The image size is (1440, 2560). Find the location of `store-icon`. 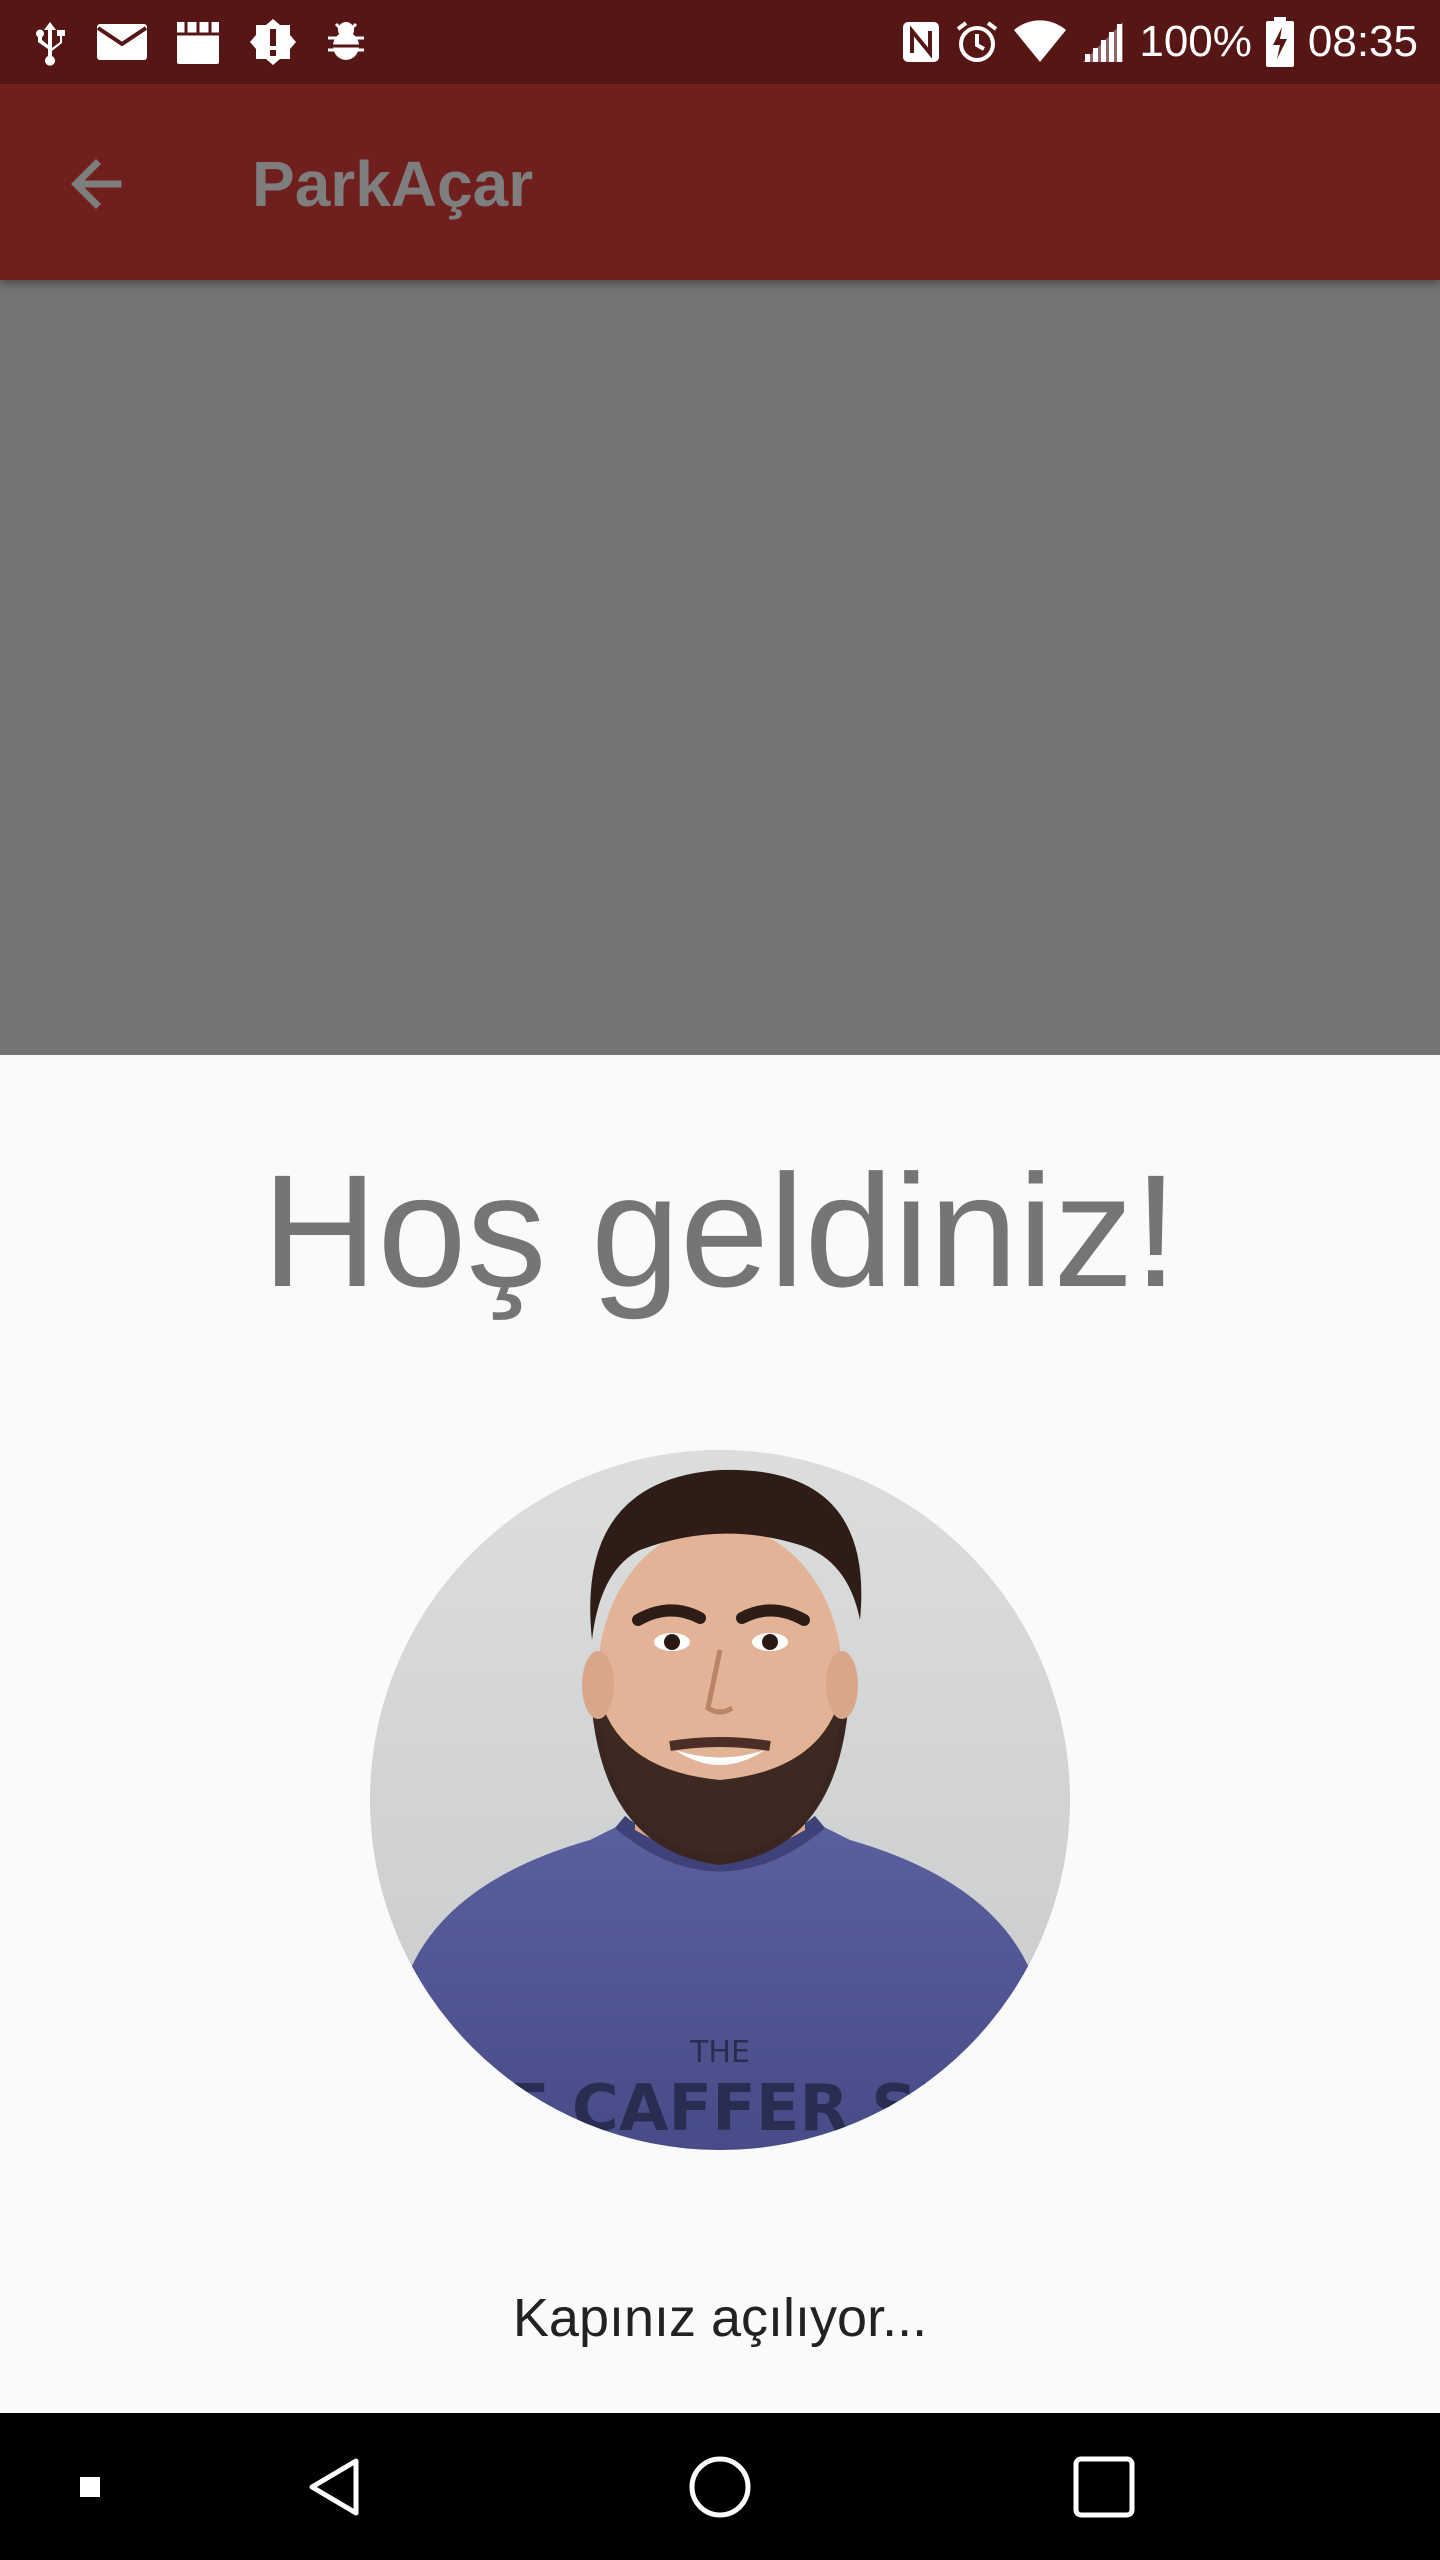

store-icon is located at coordinates (198, 42).